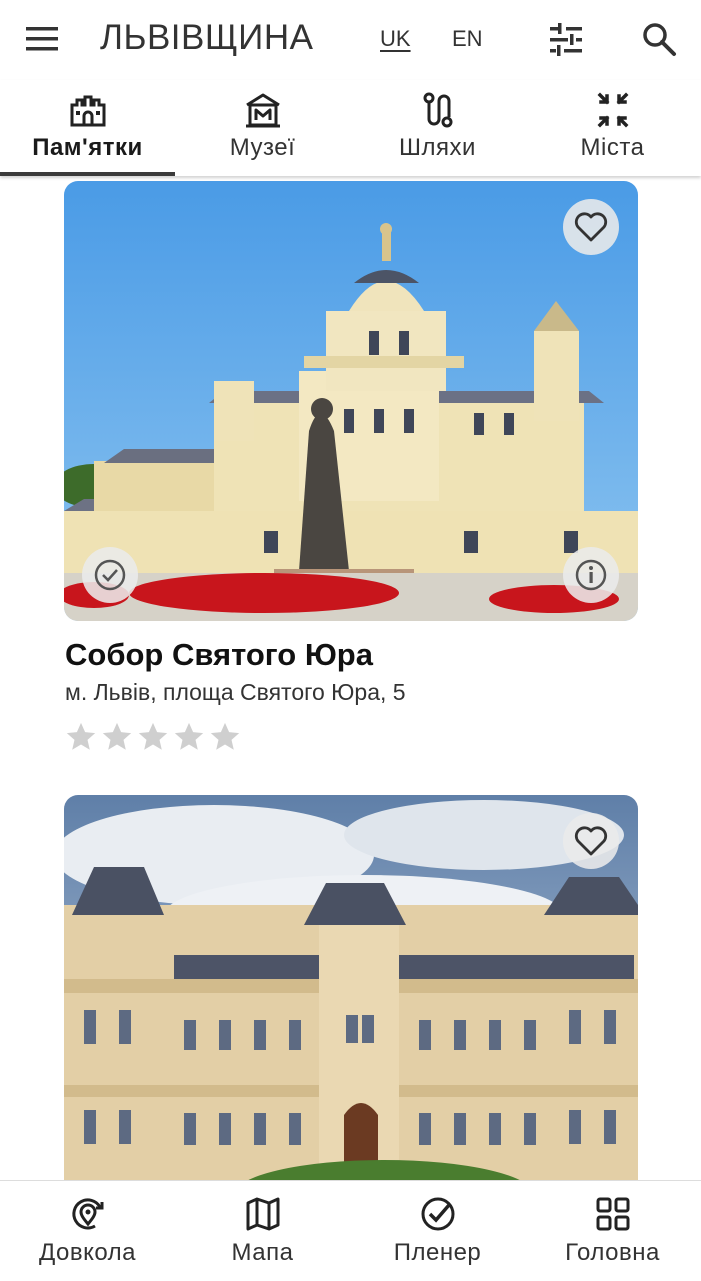 Image resolution: width=701 pixels, height=1281 pixels. I want to click on bottom-navigation: Довкола Мапа Пленер Головна, so click(350, 1230).